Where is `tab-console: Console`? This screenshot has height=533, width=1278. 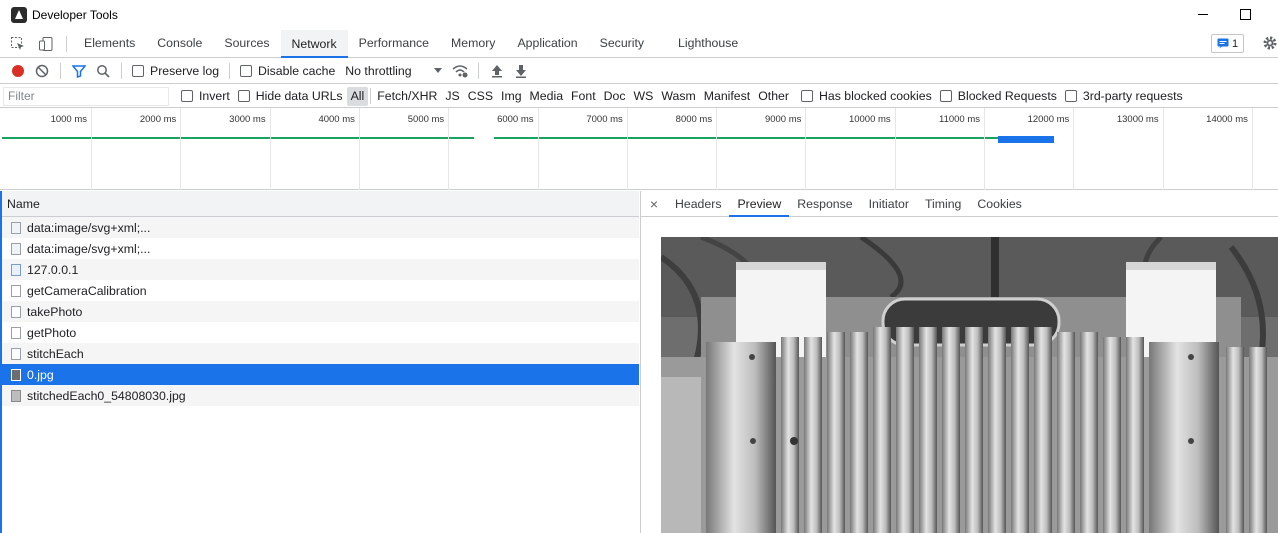 tab-console: Console is located at coordinates (179, 43).